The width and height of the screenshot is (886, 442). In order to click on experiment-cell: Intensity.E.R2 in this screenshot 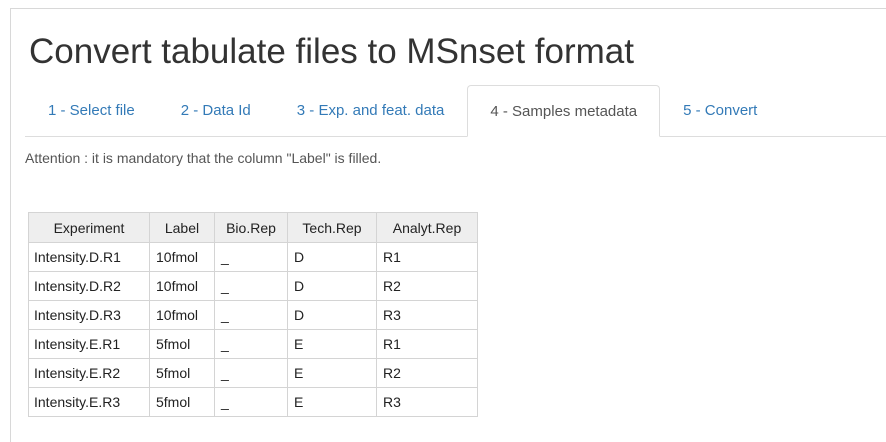, I will do `click(89, 373)`.